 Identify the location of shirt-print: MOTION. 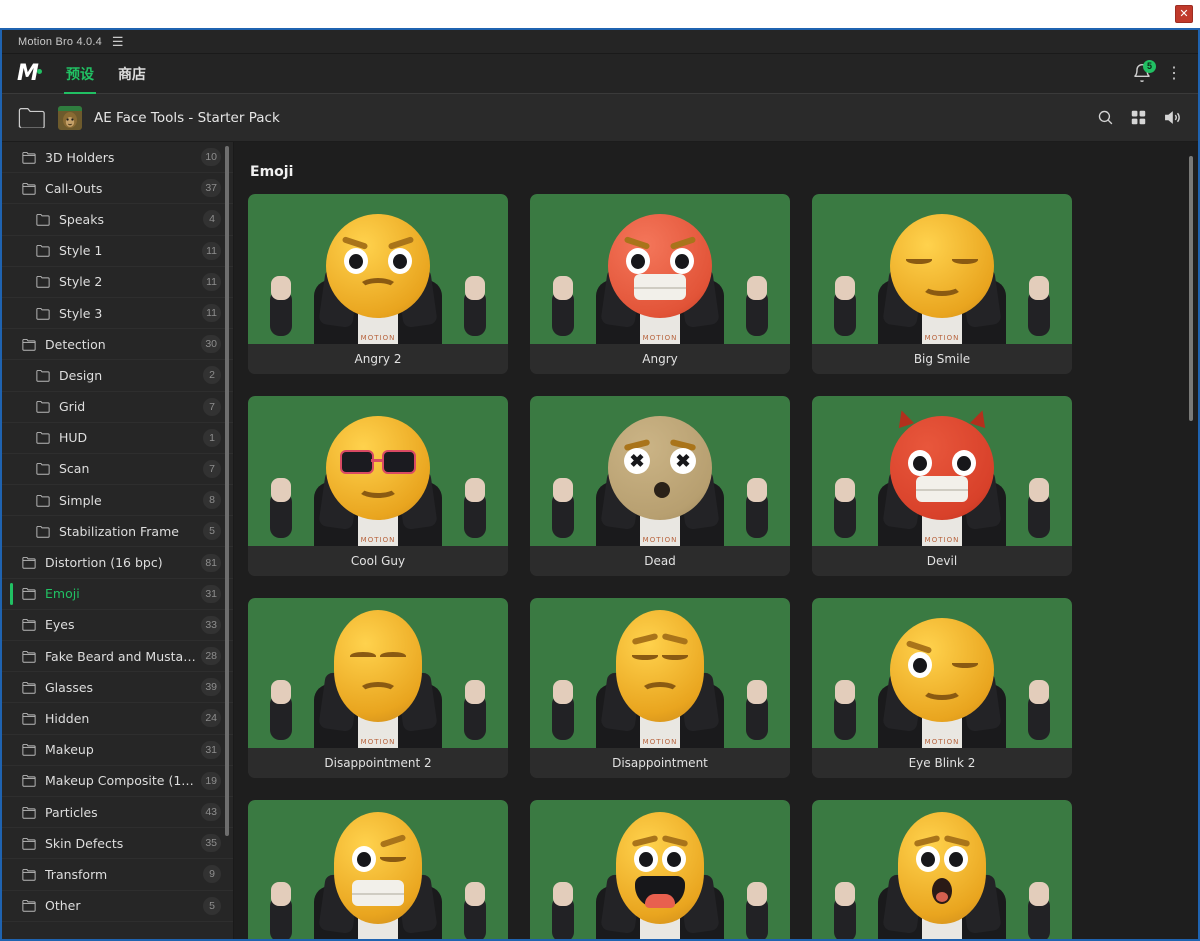
(378, 742).